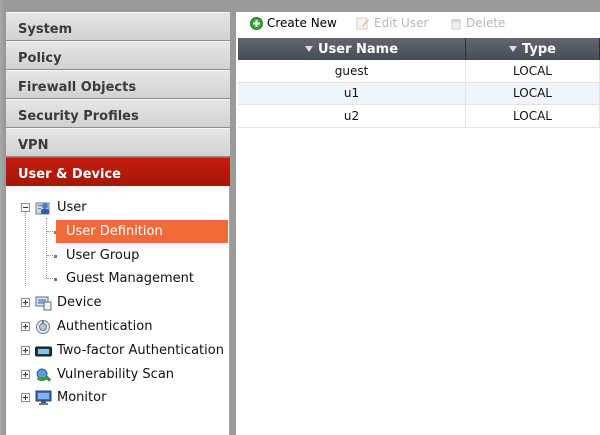  What do you see at coordinates (140, 350) in the screenshot?
I see `tree-item-label: Two-factor Authentication` at bounding box center [140, 350].